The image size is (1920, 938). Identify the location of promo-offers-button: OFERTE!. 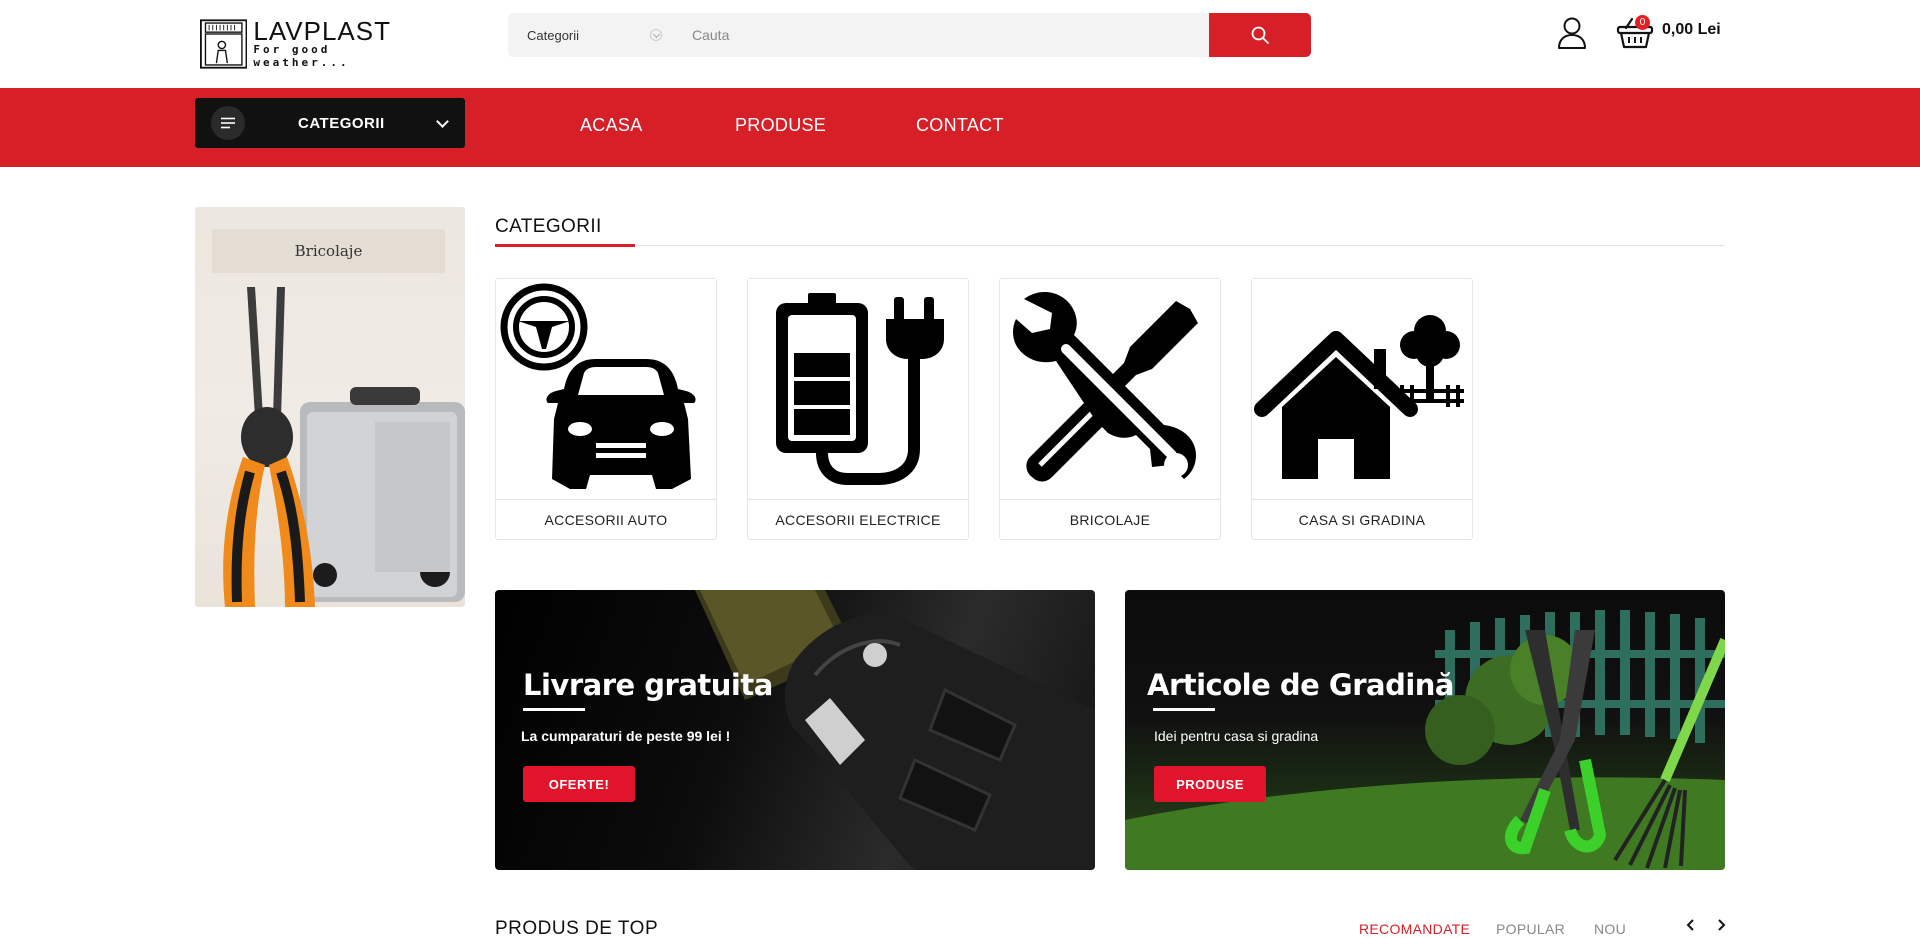
(579, 784).